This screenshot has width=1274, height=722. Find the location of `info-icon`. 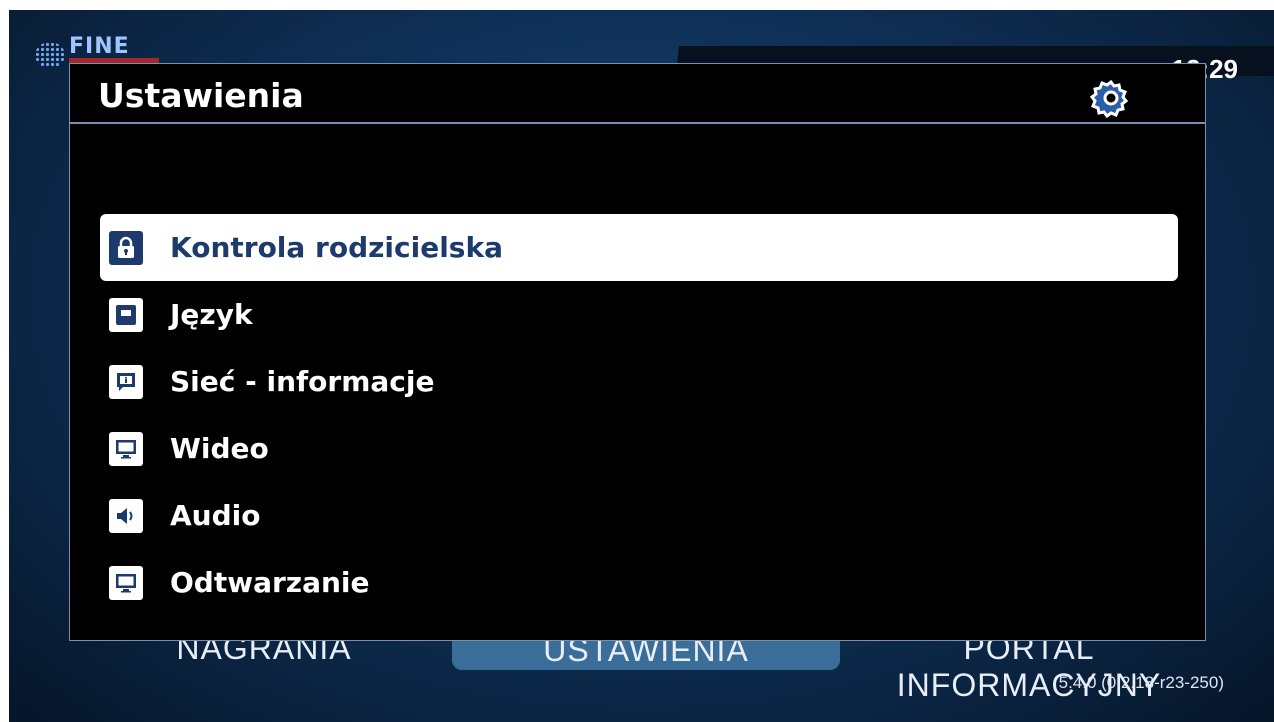

info-icon is located at coordinates (126, 381).